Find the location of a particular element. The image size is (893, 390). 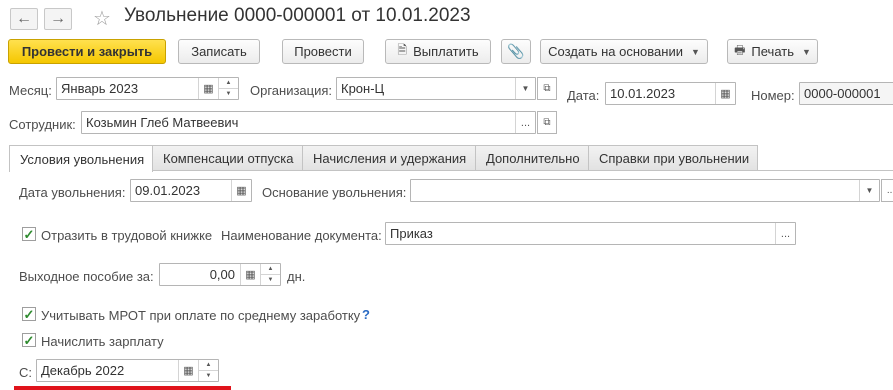

organization-value: Крон-Ц is located at coordinates (363, 88).